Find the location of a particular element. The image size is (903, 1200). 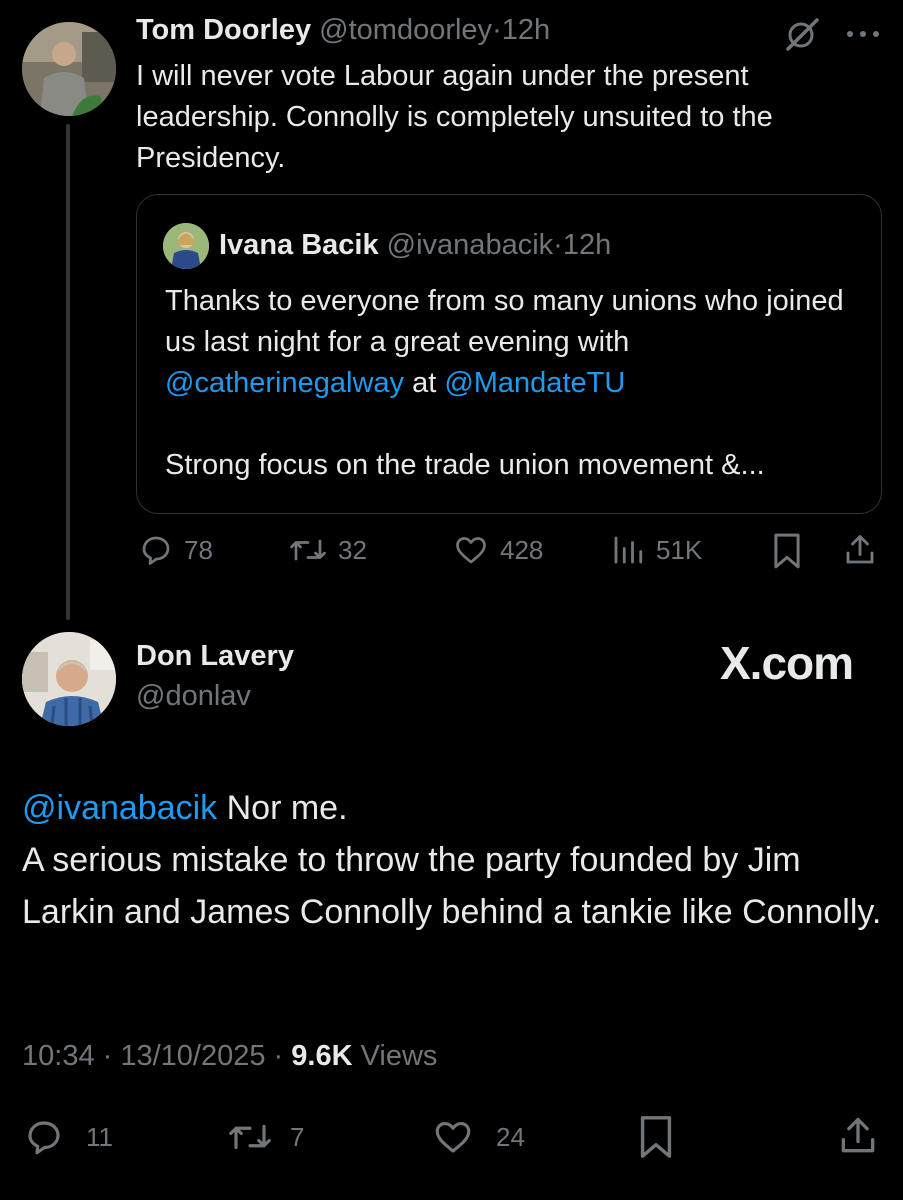

quote-header: Ivana Bacik @ivanabacik·12h is located at coordinates (415, 245).